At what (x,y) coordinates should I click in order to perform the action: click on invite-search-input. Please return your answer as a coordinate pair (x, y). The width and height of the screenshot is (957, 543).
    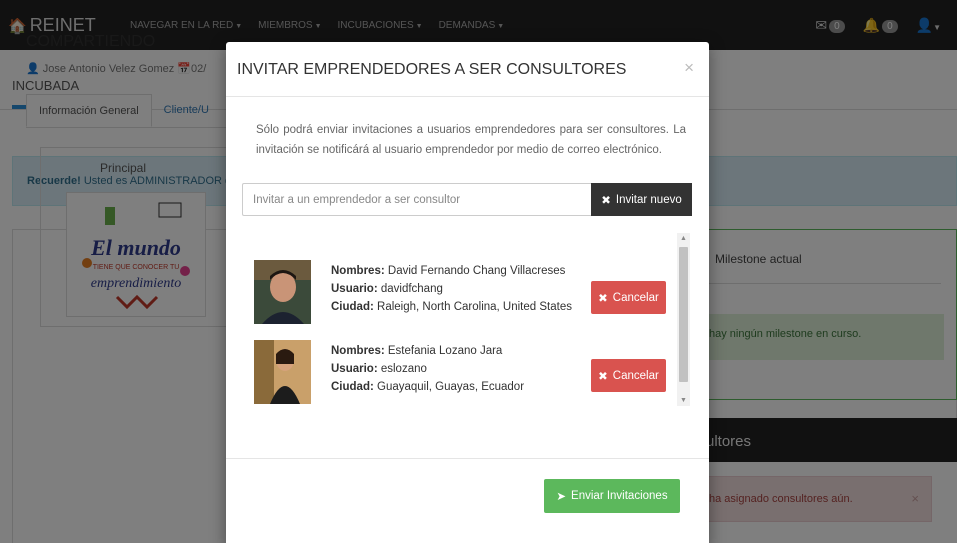
    Looking at the image, I should click on (416, 199).